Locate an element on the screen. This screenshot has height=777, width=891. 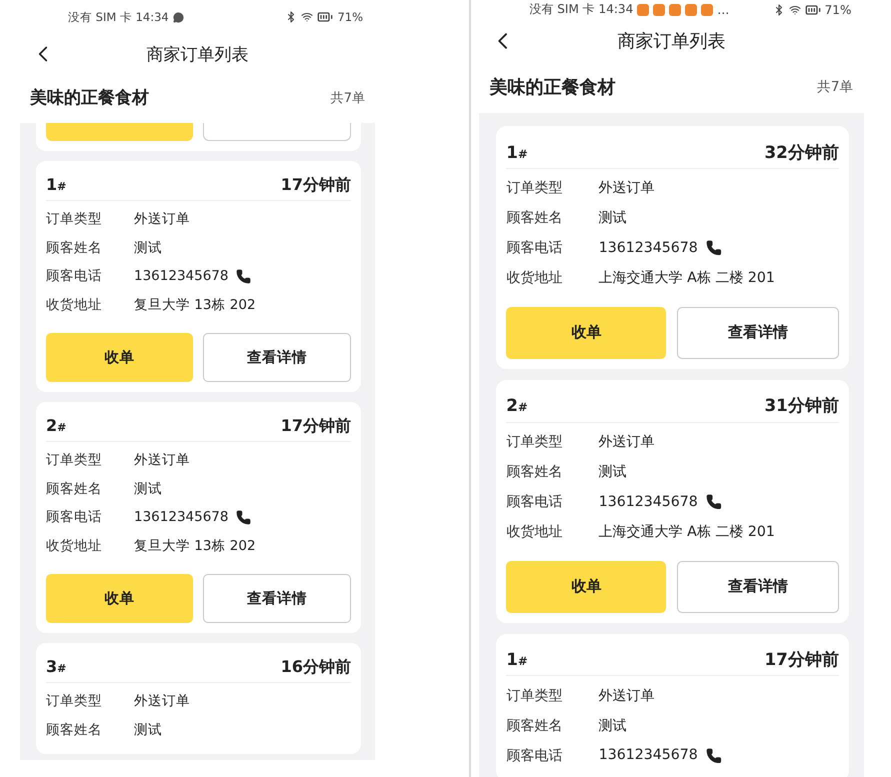
order-time: 31分钟前 is located at coordinates (801, 406).